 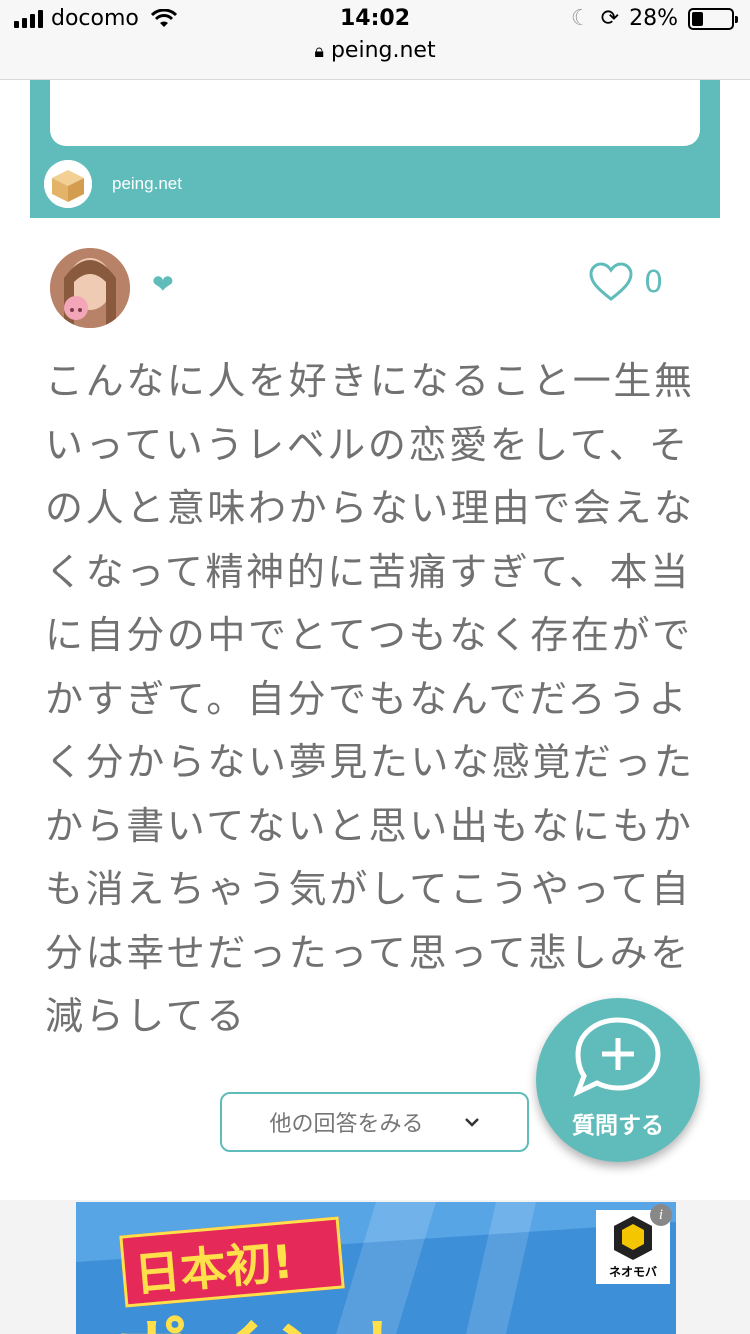 I want to click on site-avatar, so click(x=68, y=184).